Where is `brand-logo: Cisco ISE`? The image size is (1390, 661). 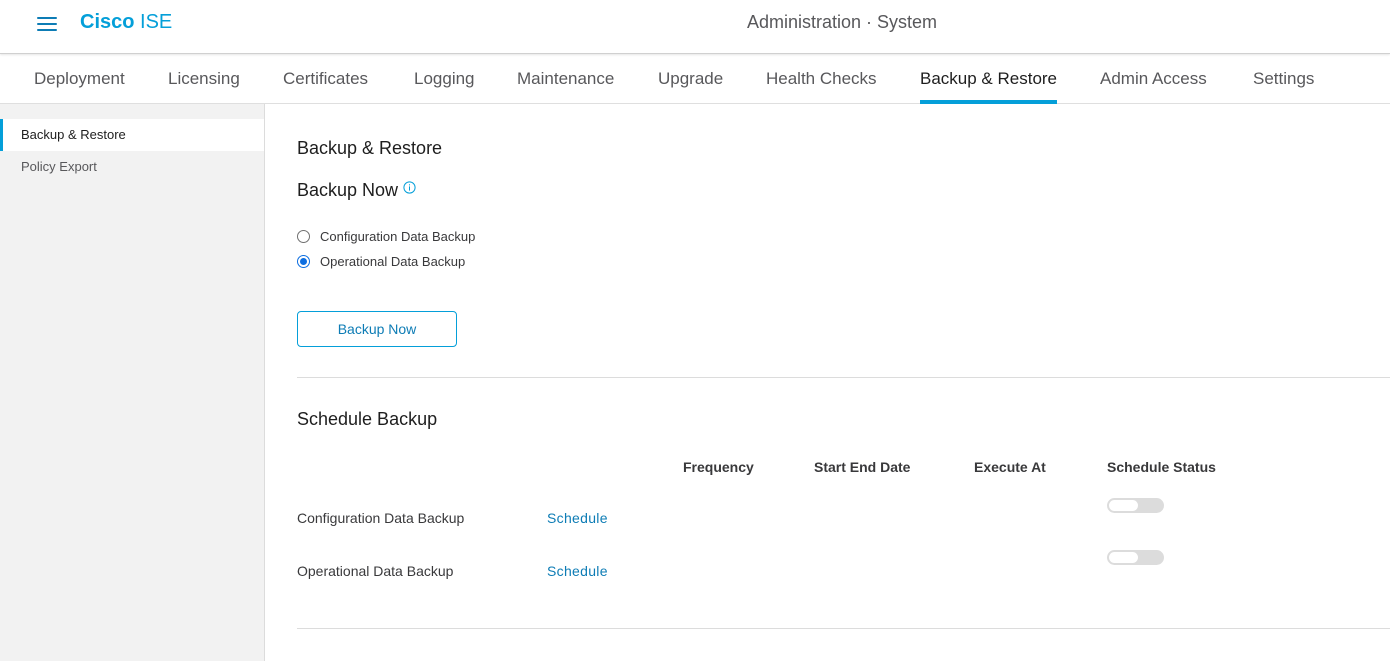 brand-logo: Cisco ISE is located at coordinates (126, 22).